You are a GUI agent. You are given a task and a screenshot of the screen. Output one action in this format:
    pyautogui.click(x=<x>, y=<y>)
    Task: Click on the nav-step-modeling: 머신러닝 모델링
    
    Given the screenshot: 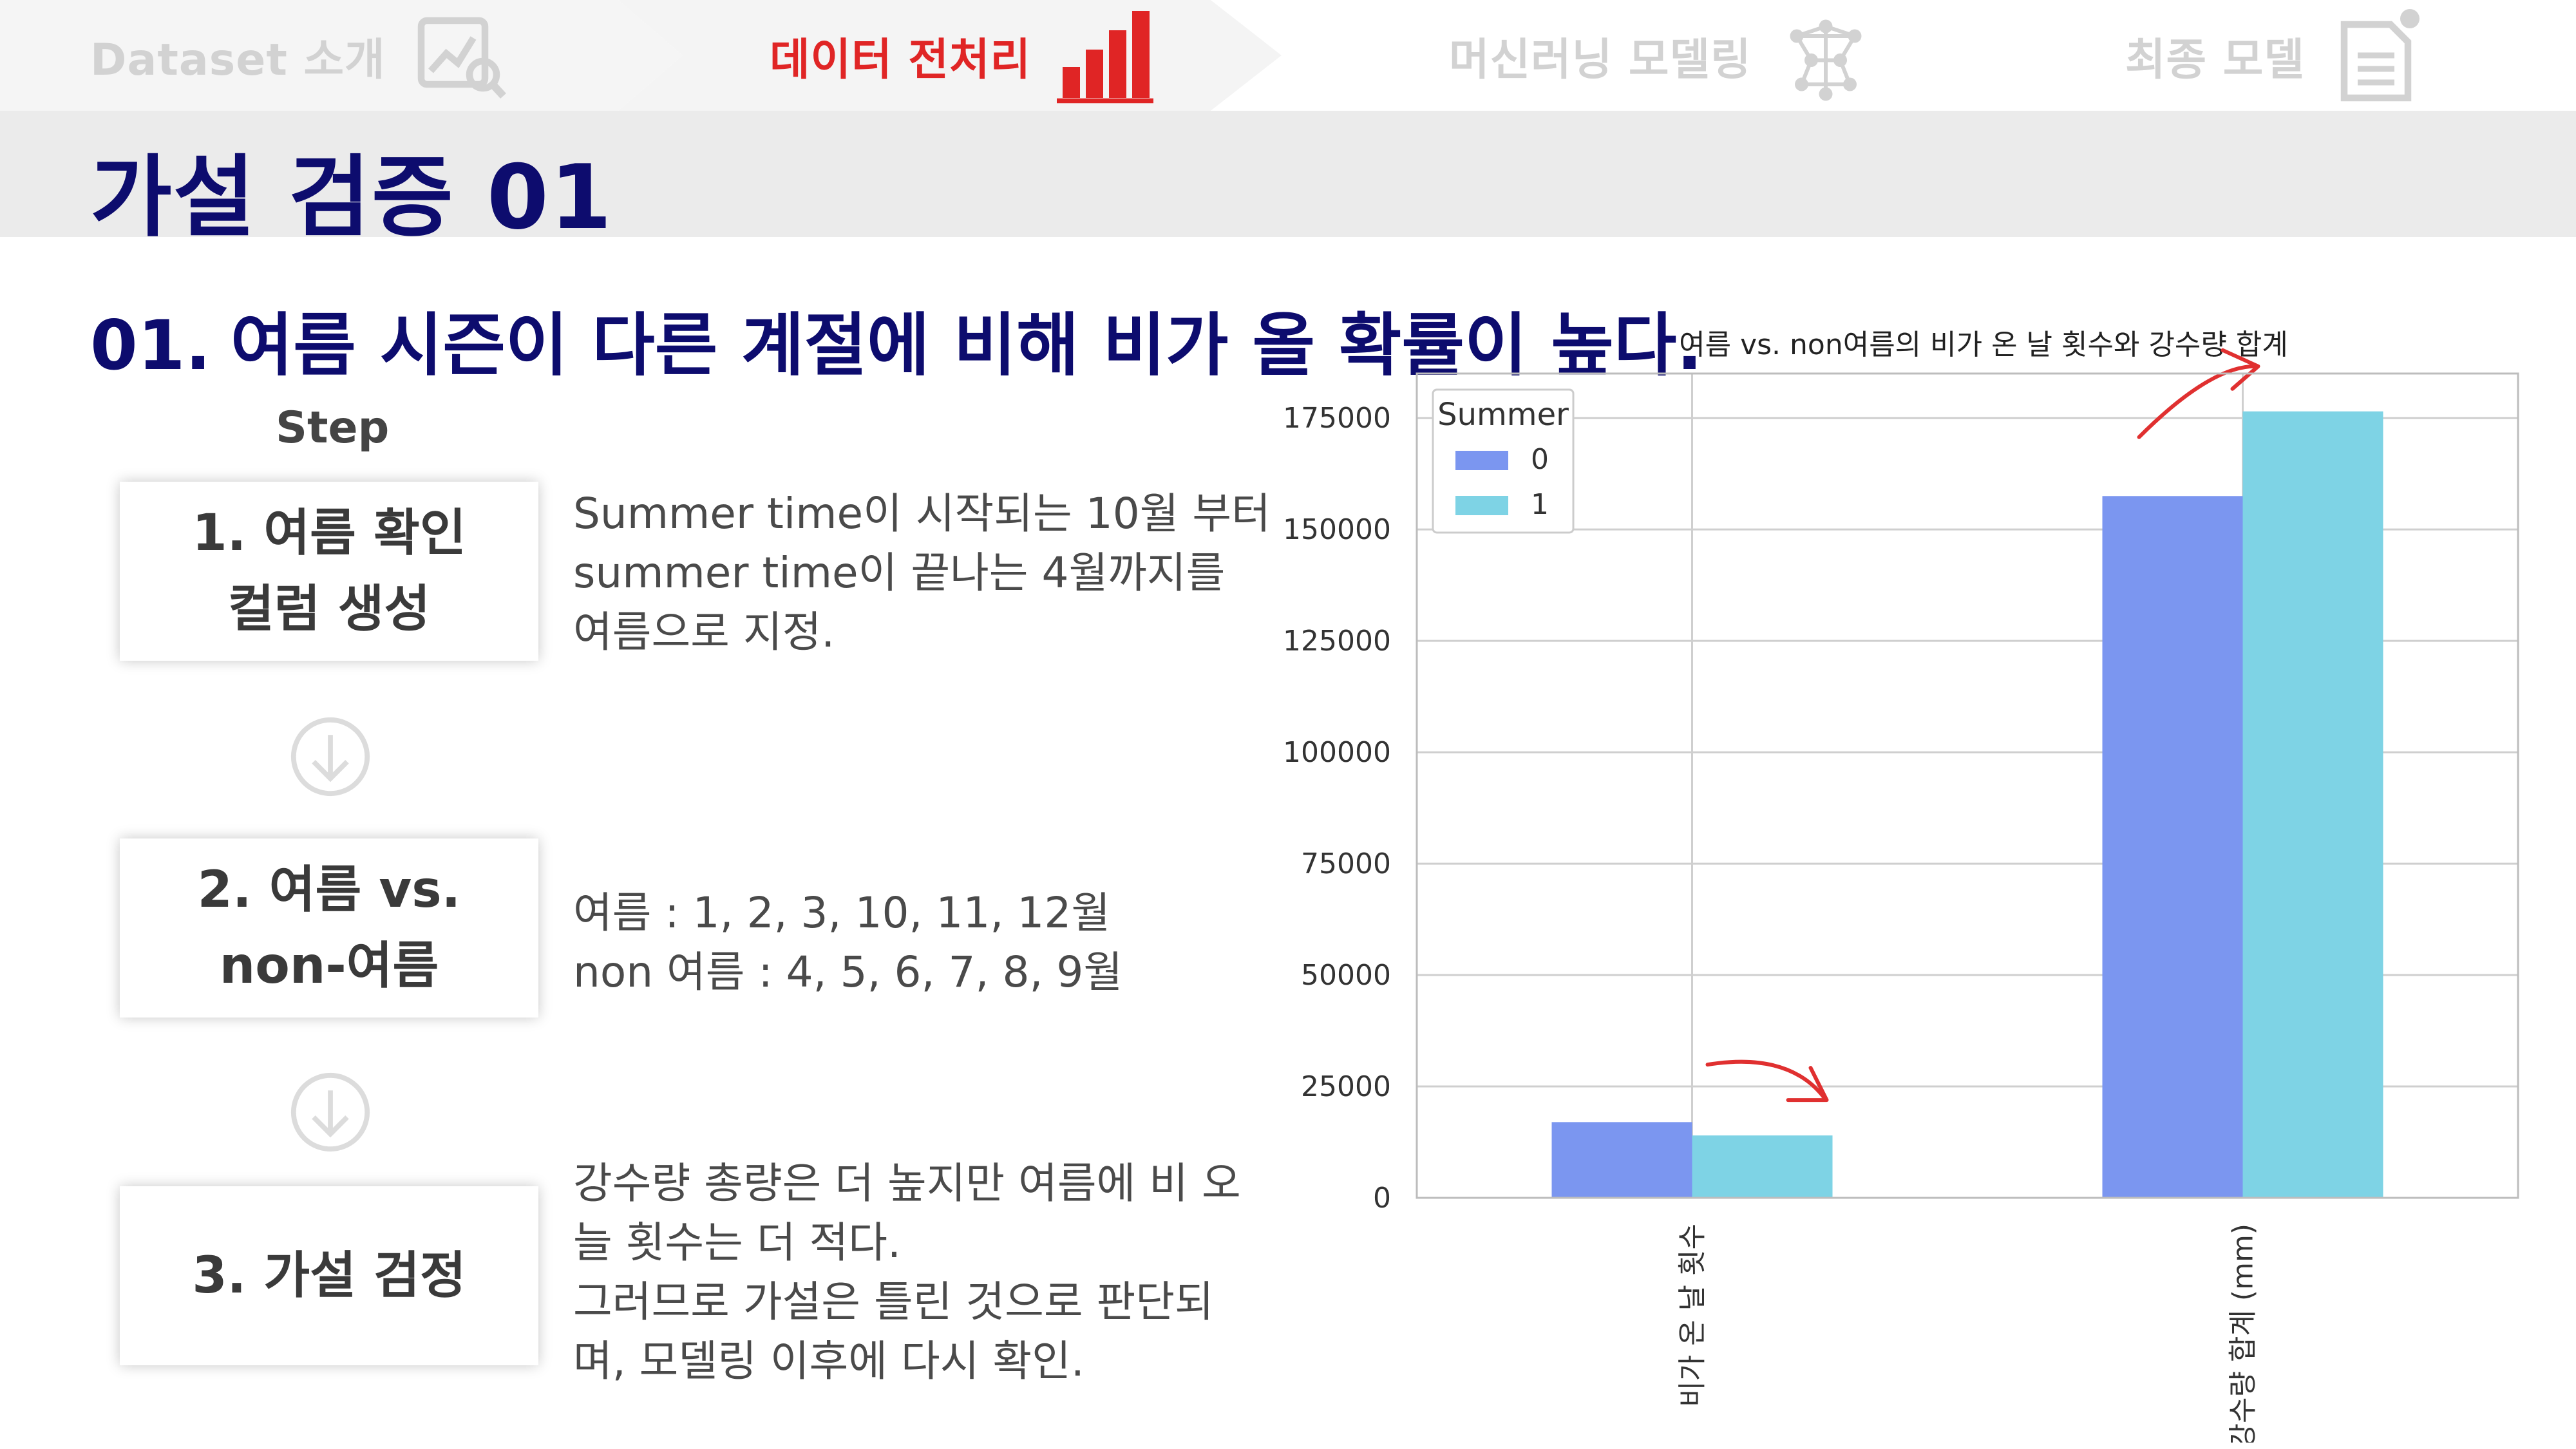 What is the action you would take?
    pyautogui.click(x=1661, y=56)
    